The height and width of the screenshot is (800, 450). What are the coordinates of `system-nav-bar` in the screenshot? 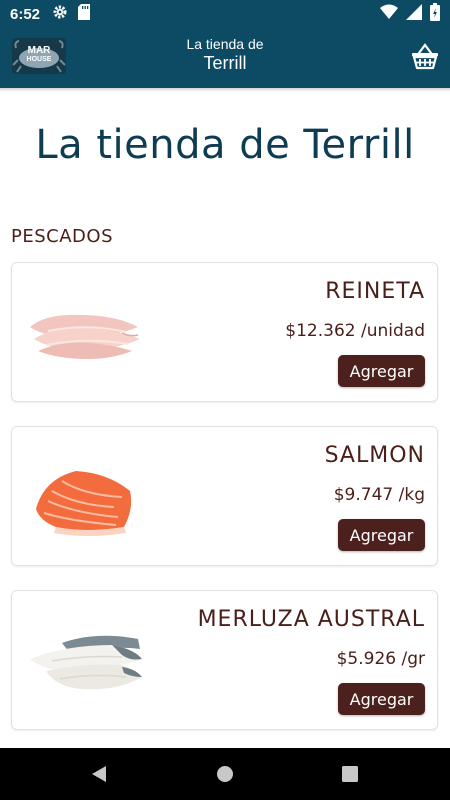 It's located at (225, 774).